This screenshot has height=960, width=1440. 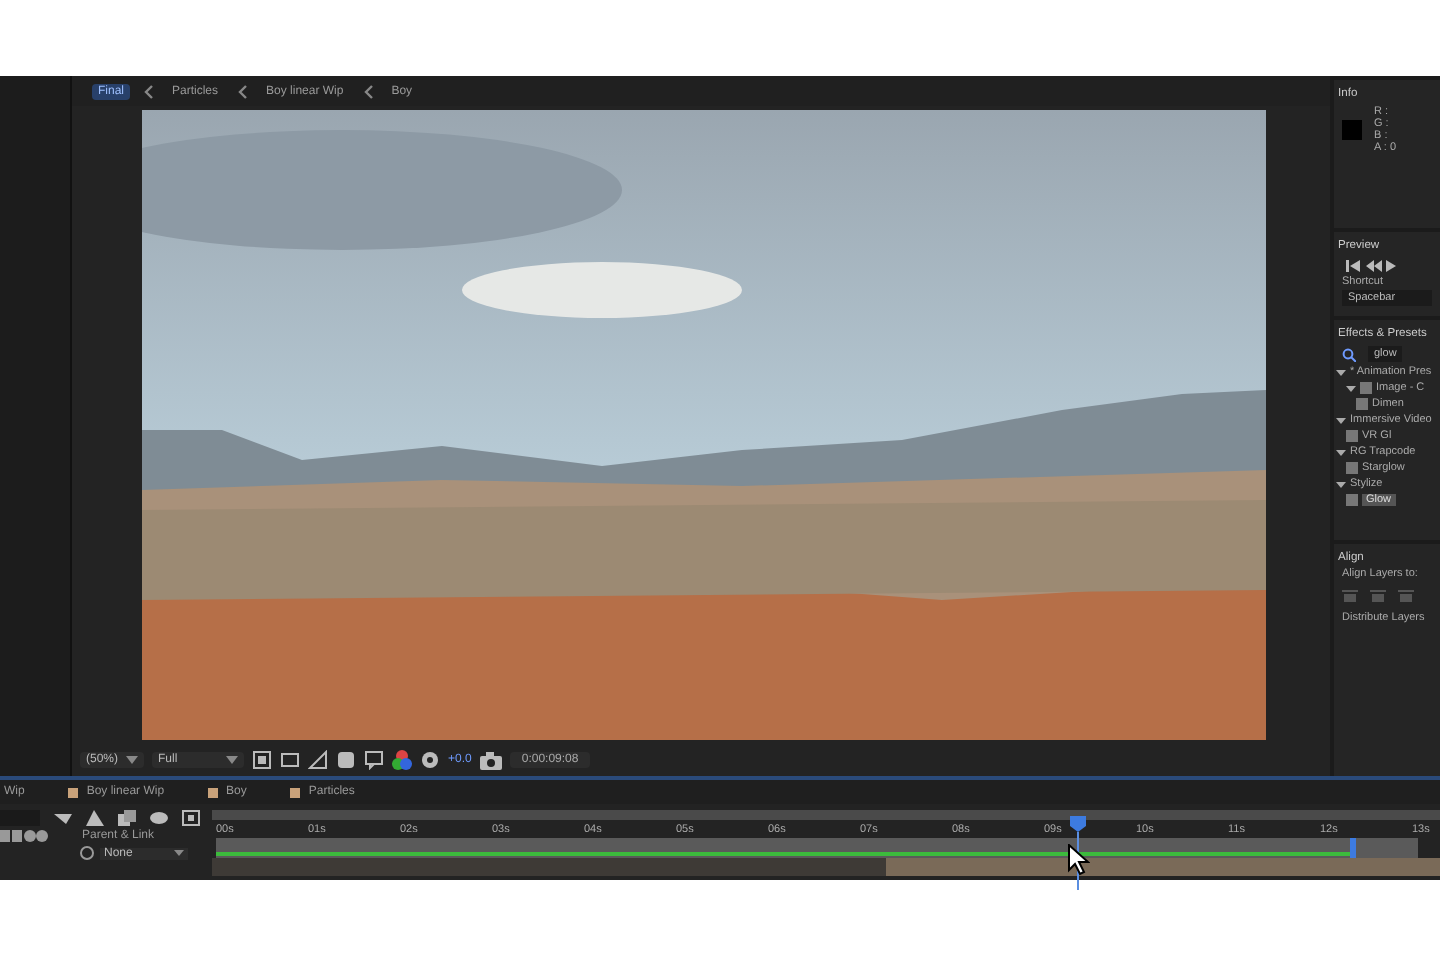 What do you see at coordinates (1078, 860) in the screenshot?
I see `mouse-cursor-icon` at bounding box center [1078, 860].